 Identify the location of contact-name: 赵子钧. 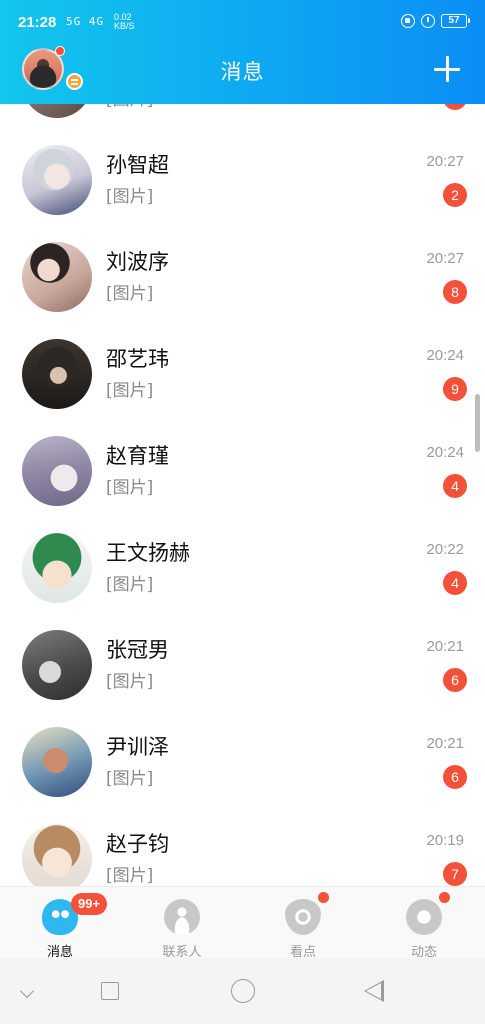
(137, 844).